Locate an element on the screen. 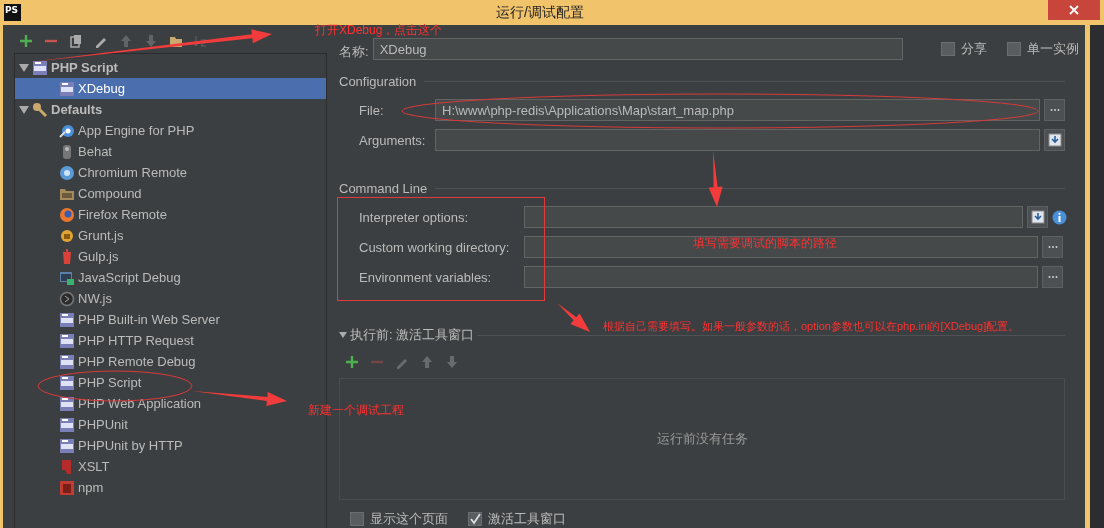 Image resolution: width=1104 pixels, height=528 pixels. field-label: Custom working directory: is located at coordinates (434, 247).